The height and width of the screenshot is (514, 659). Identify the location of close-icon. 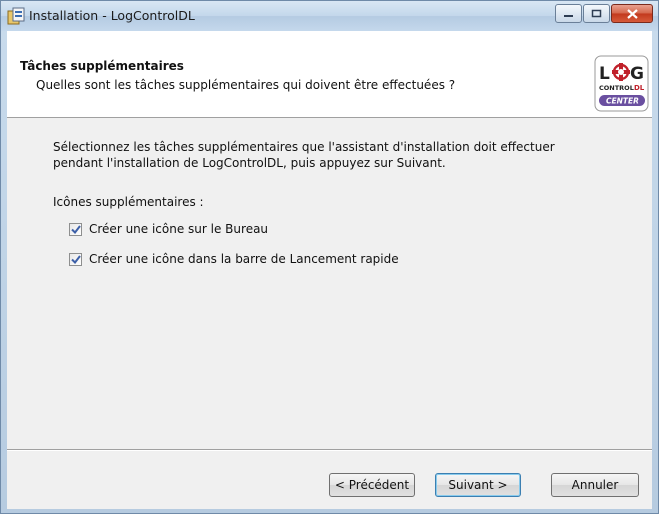
(632, 13).